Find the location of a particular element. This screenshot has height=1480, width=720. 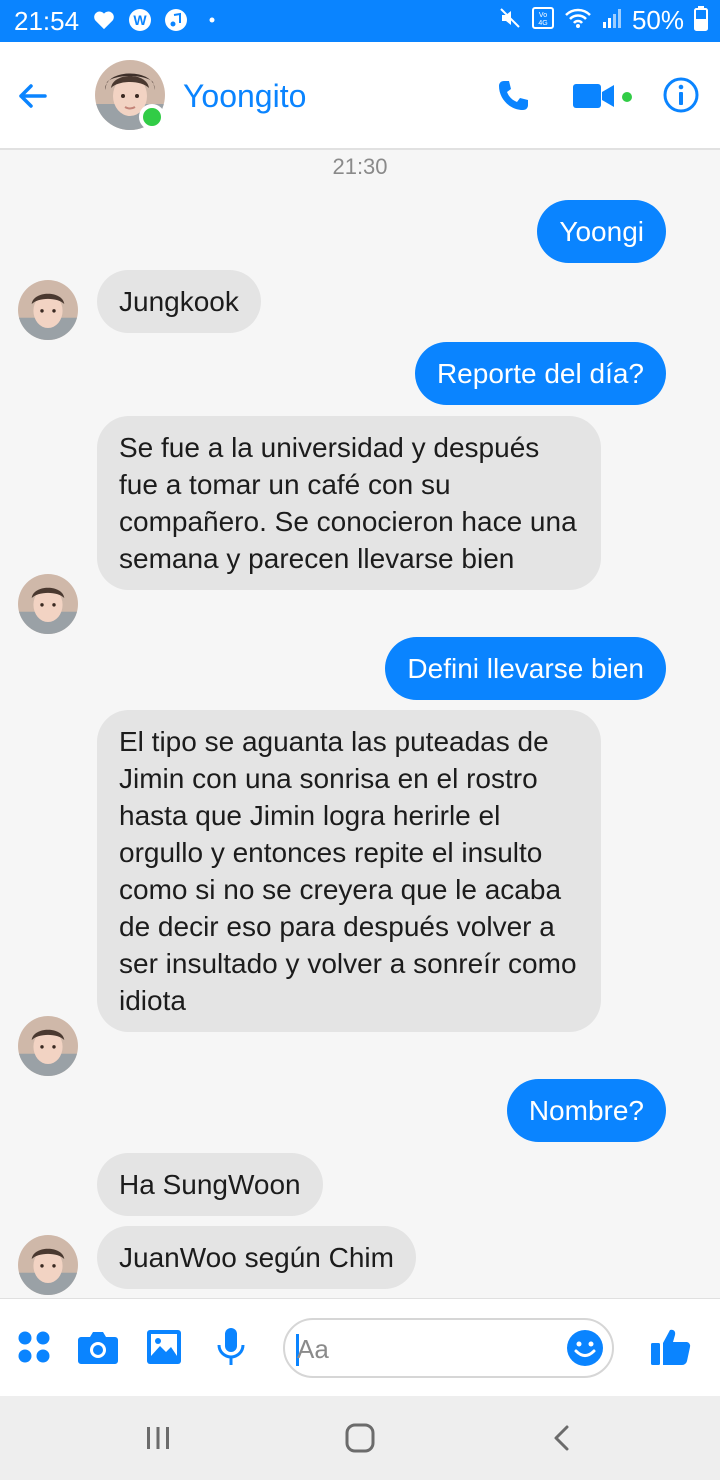

incoming-message: Jungkook is located at coordinates (179, 301).